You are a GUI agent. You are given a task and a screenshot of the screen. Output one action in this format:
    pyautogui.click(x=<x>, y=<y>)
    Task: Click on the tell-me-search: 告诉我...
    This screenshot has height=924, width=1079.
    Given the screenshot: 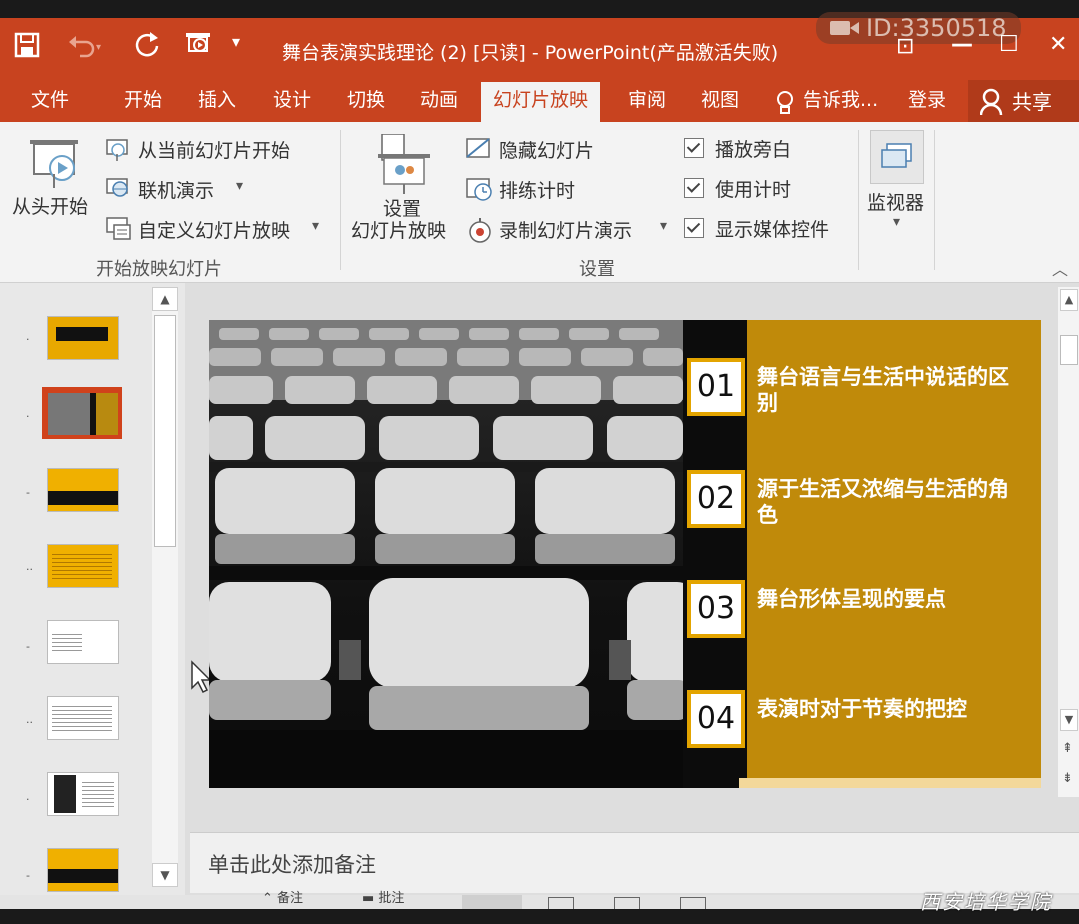 What is the action you would take?
    pyautogui.click(x=840, y=104)
    